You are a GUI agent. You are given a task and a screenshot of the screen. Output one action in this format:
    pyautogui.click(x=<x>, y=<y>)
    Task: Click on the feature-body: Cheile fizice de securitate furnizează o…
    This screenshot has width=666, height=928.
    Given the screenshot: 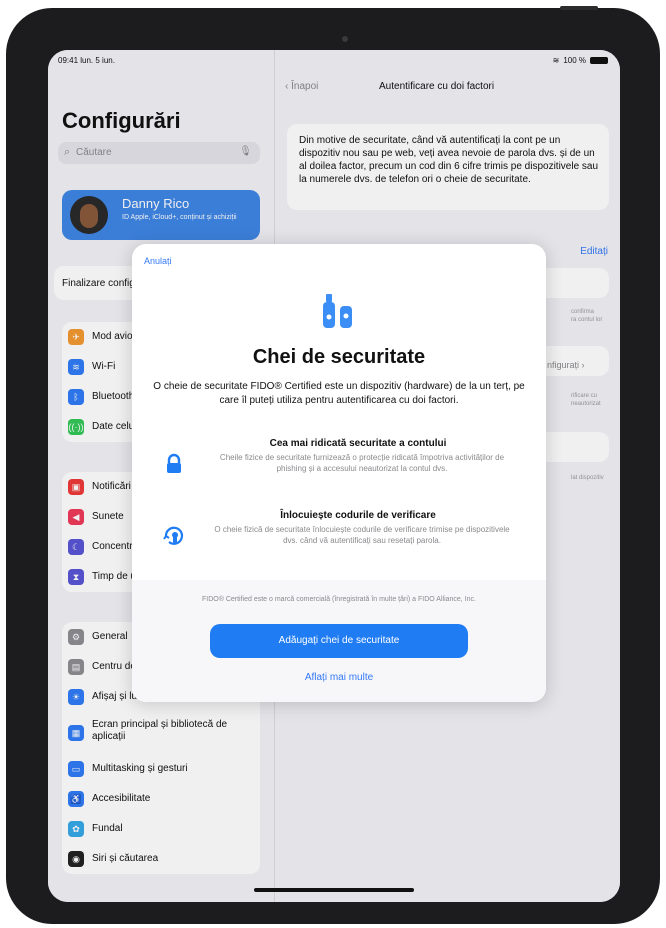 What is the action you would take?
    pyautogui.click(x=362, y=463)
    